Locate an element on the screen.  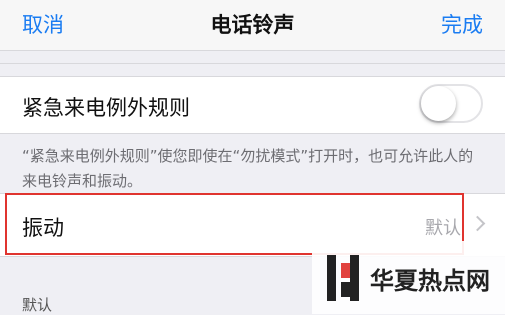
done-button: 完成 is located at coordinates (462, 24).